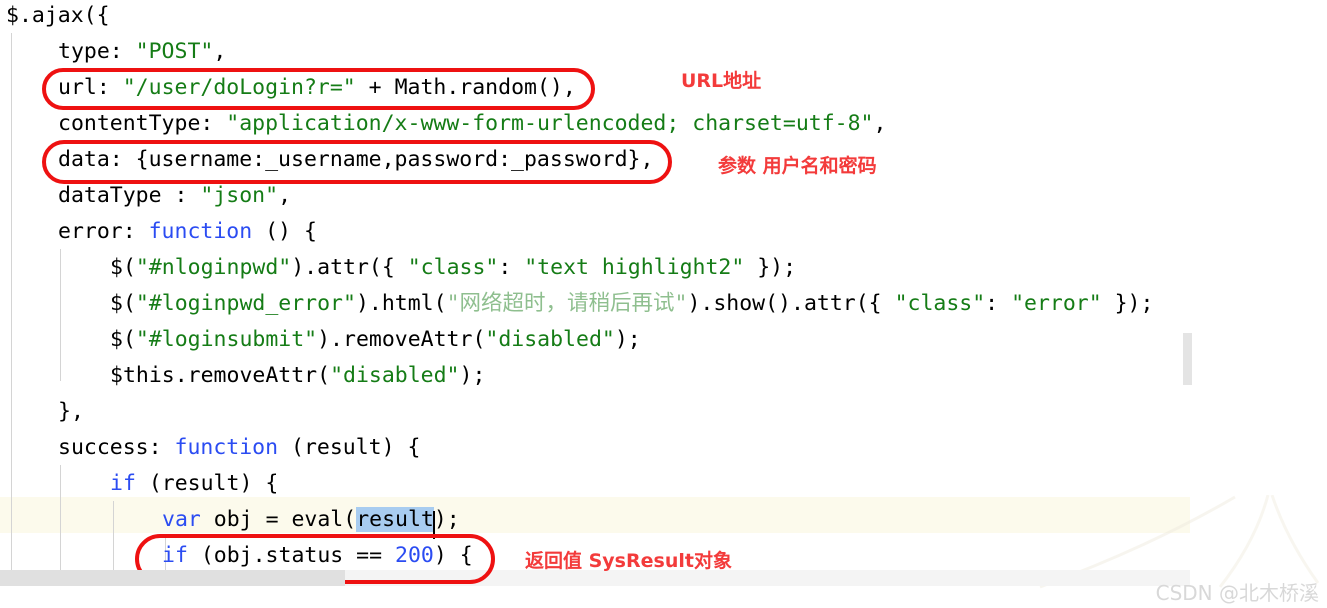  What do you see at coordinates (129, 195) in the screenshot?
I see `code-token: dataType :` at bounding box center [129, 195].